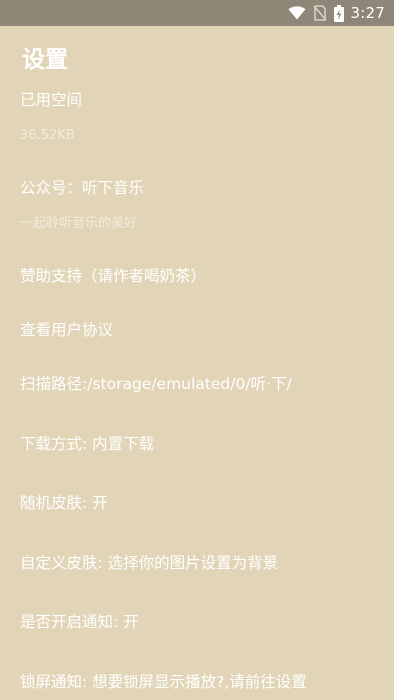 The height and width of the screenshot is (700, 394). Describe the element at coordinates (79, 622) in the screenshot. I see `notification-item: 是否开启通知: 开` at that location.